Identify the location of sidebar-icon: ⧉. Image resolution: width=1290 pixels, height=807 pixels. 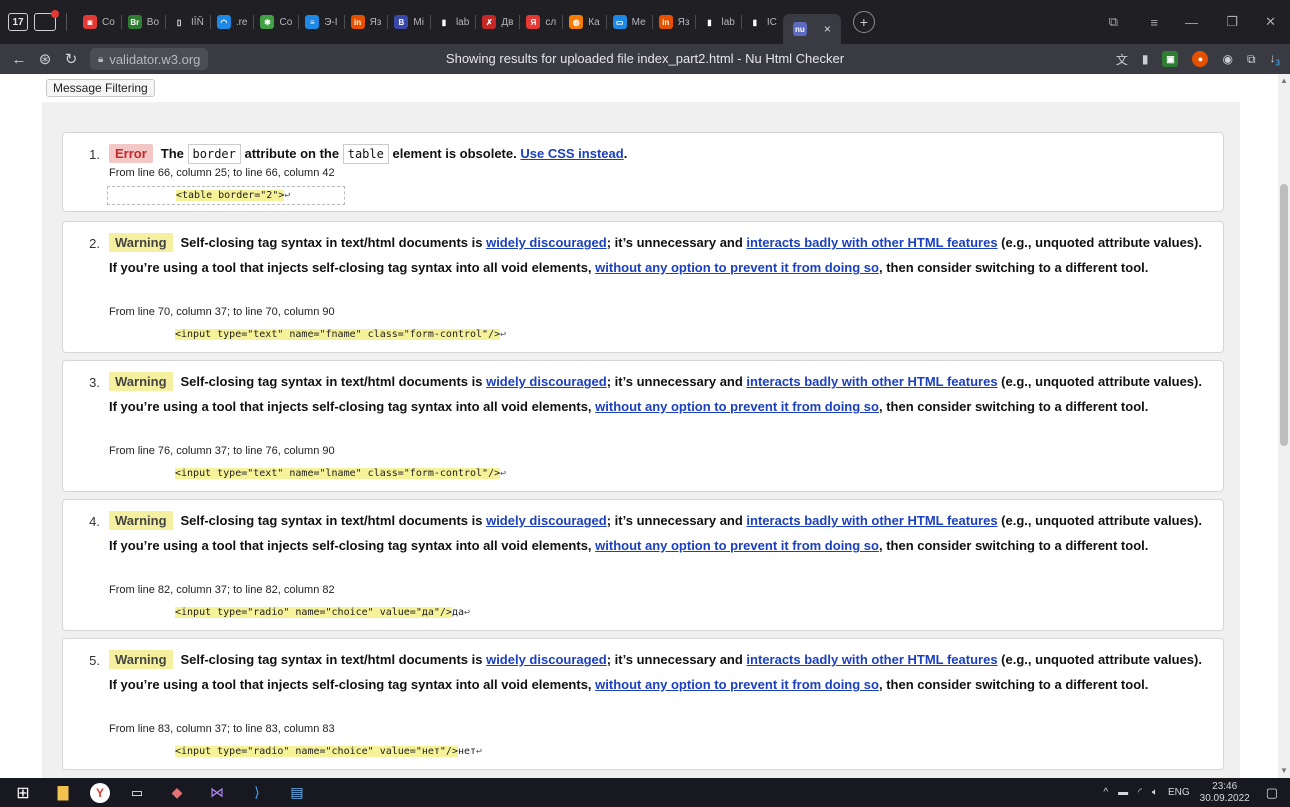
(1113, 22).